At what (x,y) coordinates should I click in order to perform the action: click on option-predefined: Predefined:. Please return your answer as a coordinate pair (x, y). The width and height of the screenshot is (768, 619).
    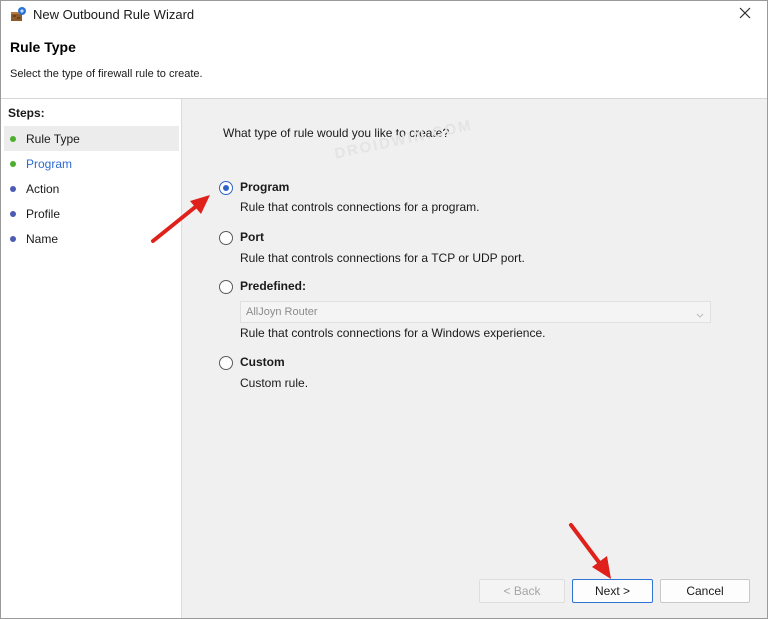
    Looking at the image, I should click on (469, 289).